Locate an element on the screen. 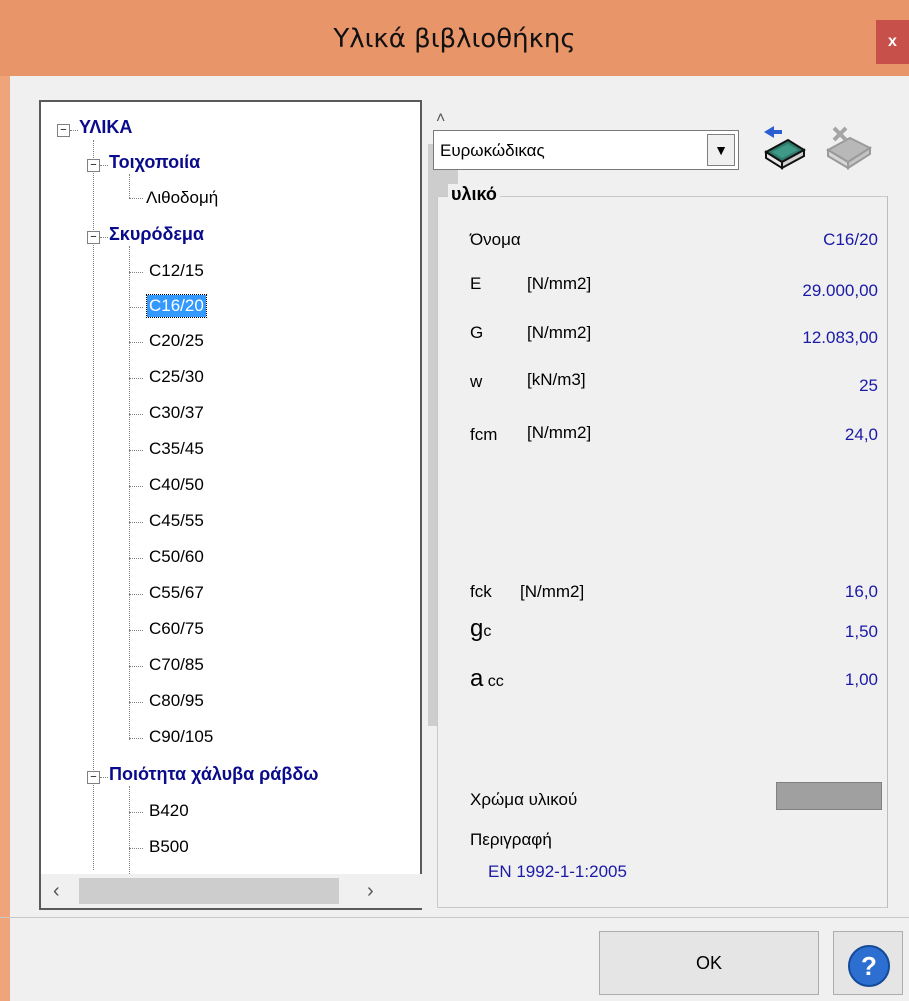 Image resolution: width=909 pixels, height=1001 pixels. standard-dropdown-value: Ευρωκώδικας is located at coordinates (492, 150).